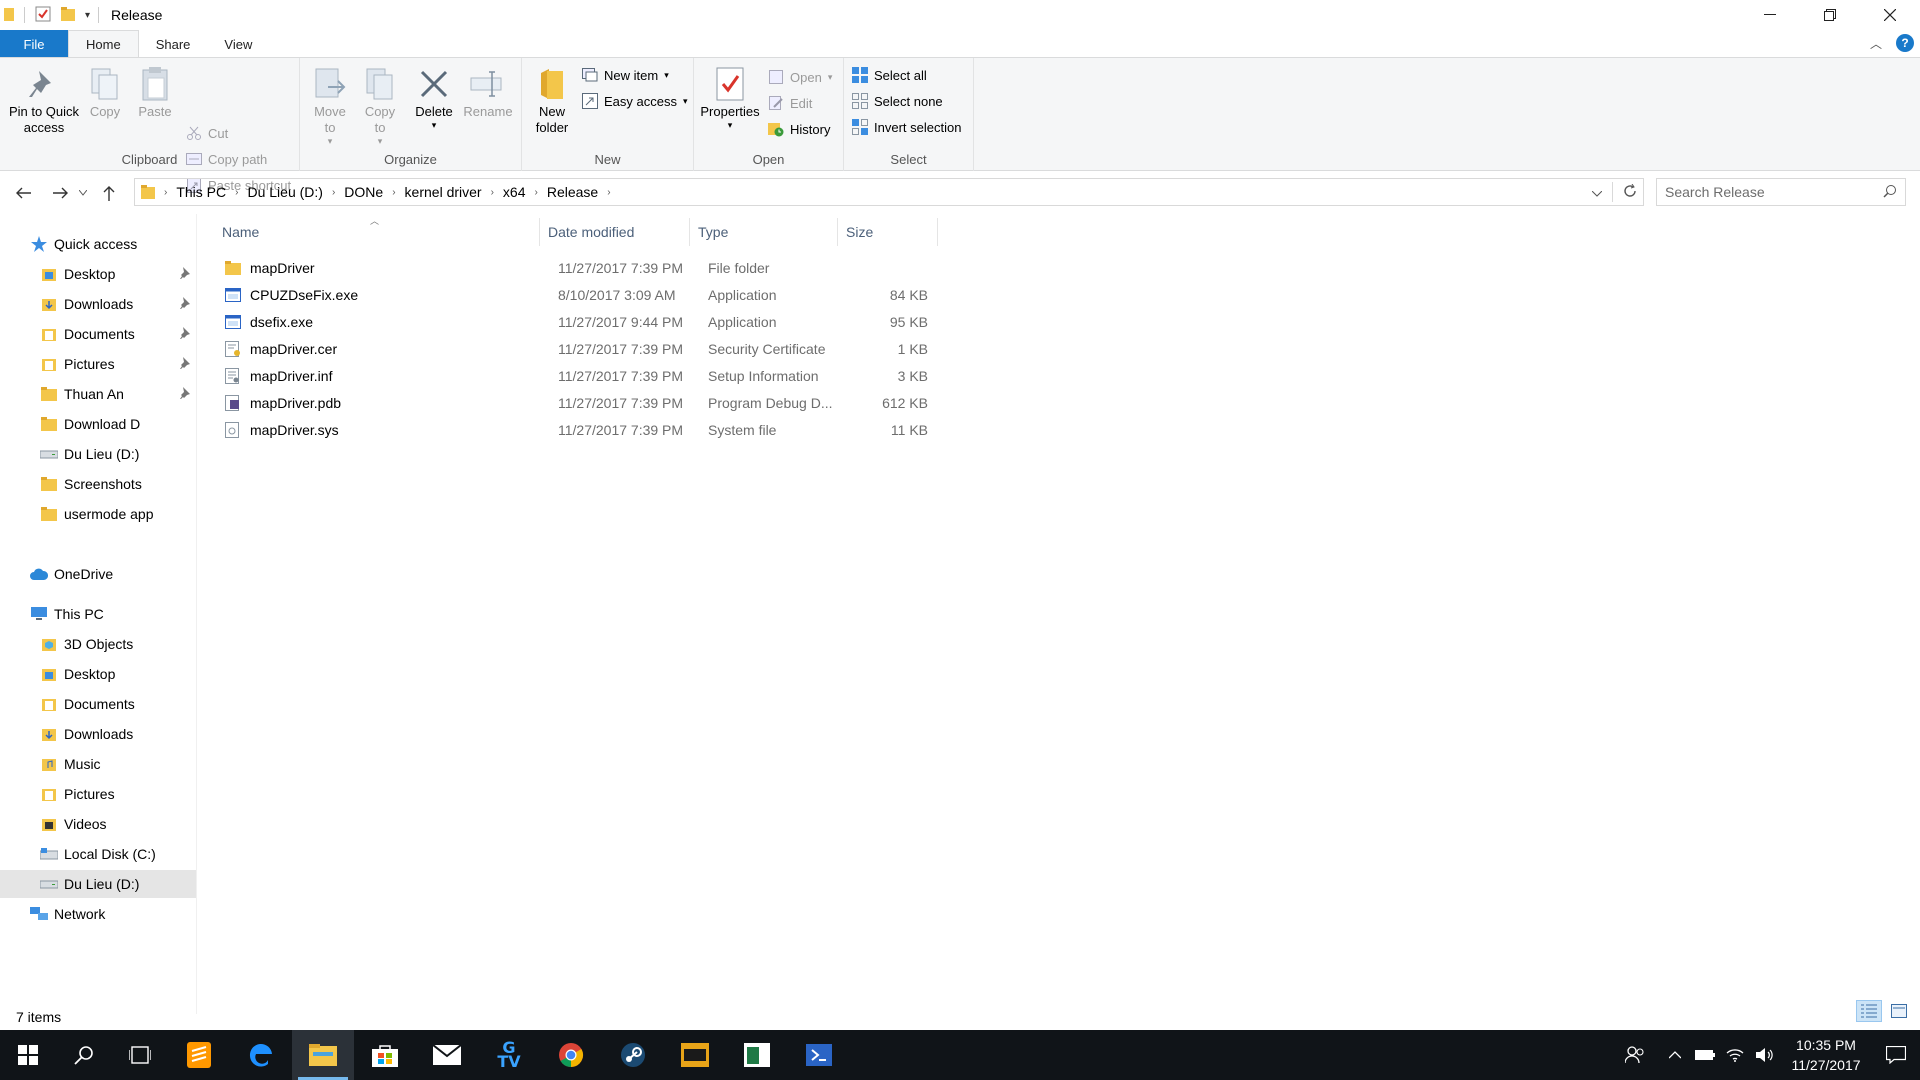 This screenshot has height=1080, width=1920. Describe the element at coordinates (109, 193) in the screenshot. I see `up-button` at that location.